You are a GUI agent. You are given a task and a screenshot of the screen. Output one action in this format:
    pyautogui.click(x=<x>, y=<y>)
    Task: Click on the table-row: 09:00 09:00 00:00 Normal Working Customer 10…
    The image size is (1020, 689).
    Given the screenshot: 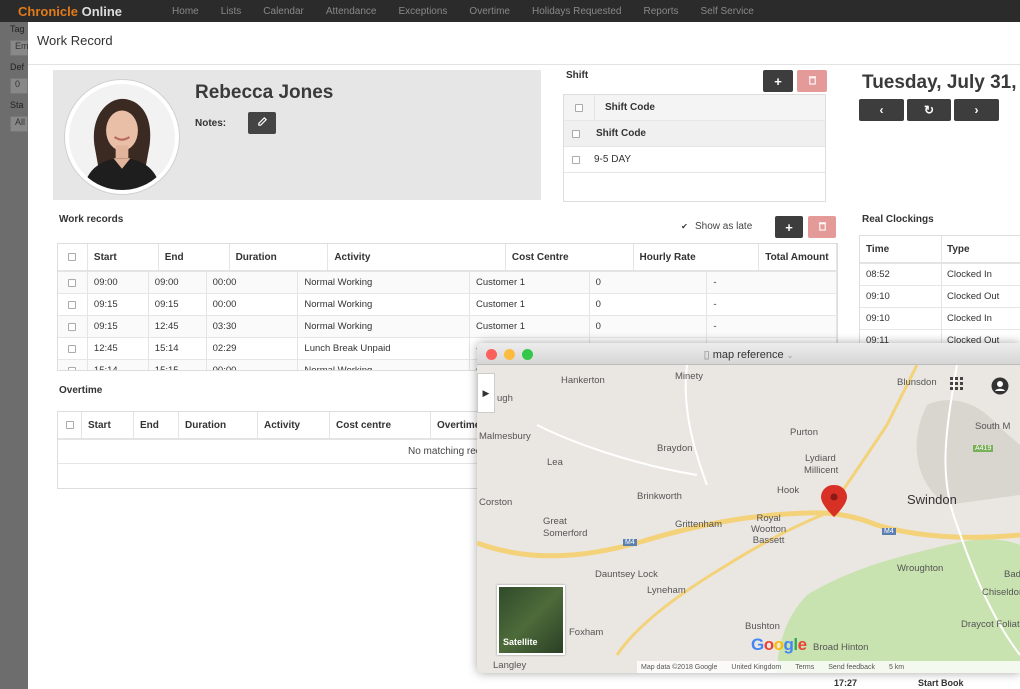 What is the action you would take?
    pyautogui.click(x=447, y=283)
    